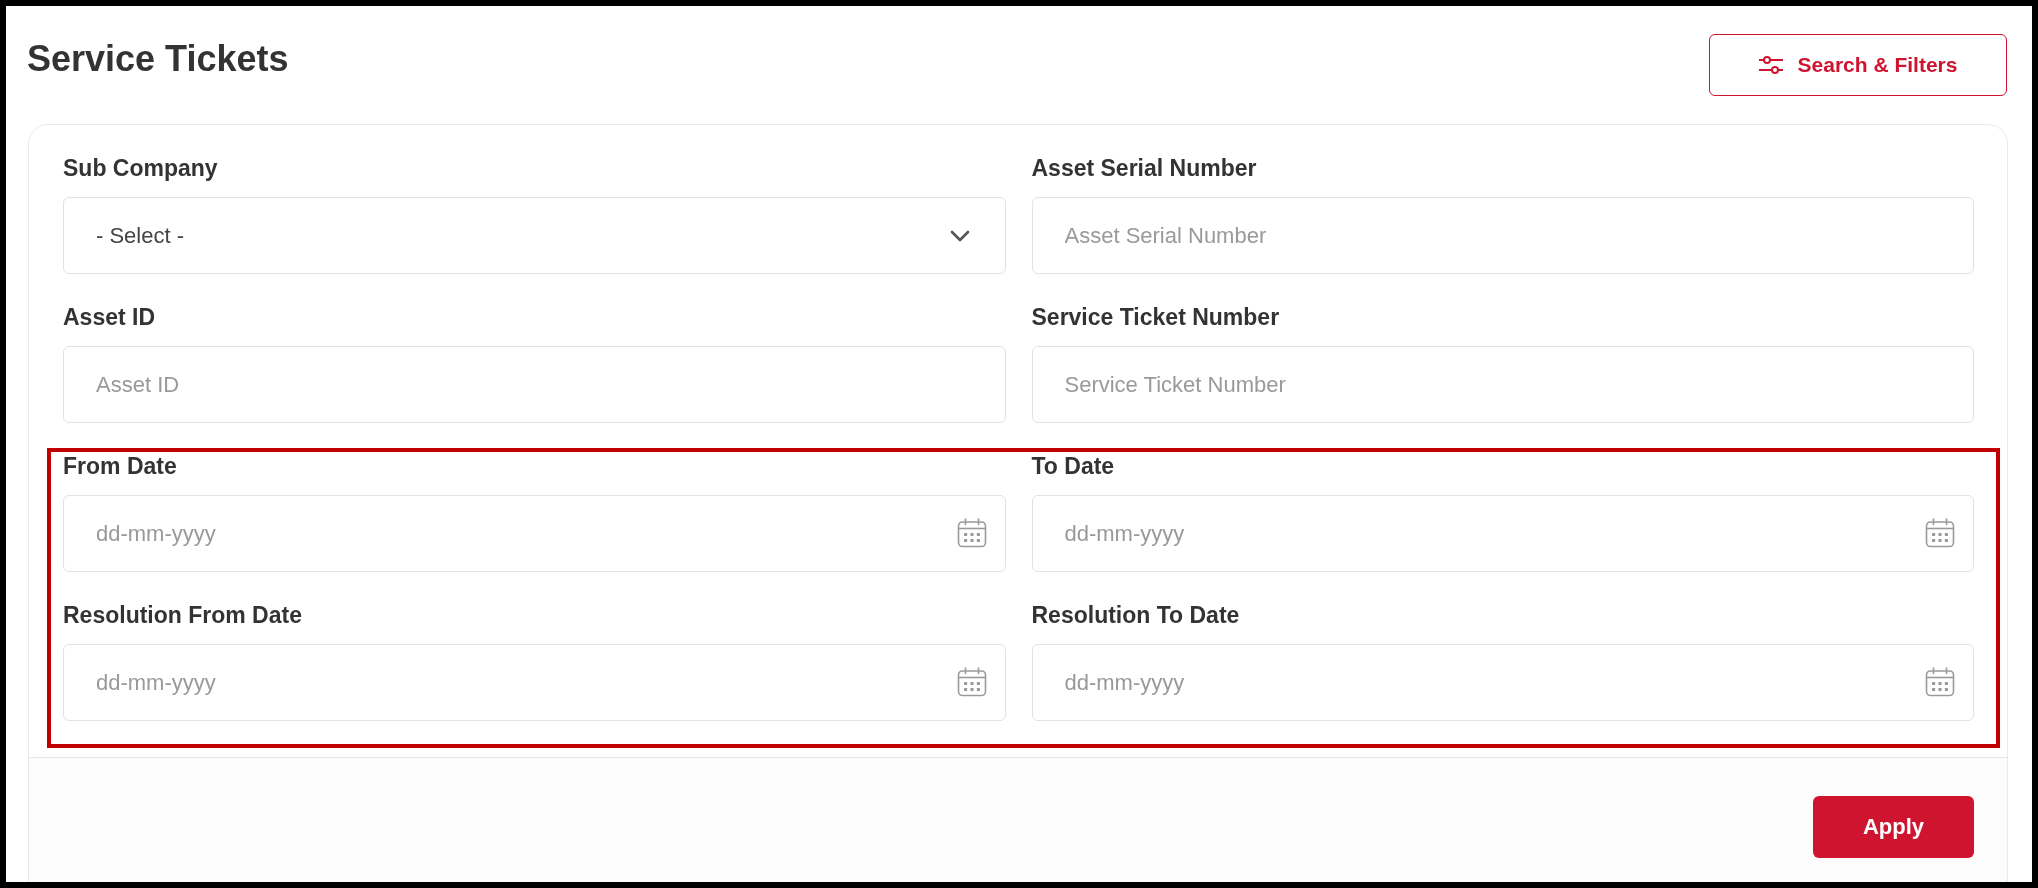  I want to click on field-label: To Date, so click(1073, 466).